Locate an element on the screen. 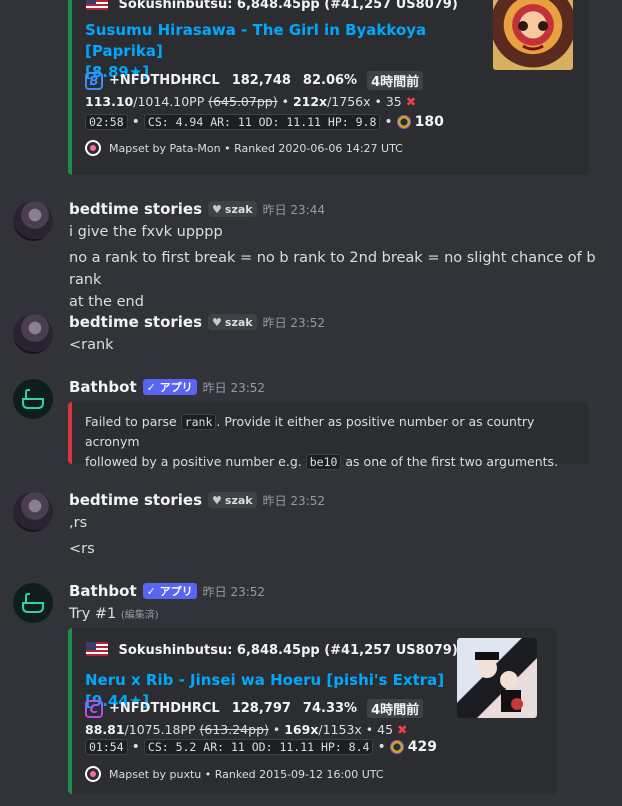 Image resolution: width=622 pixels, height=806 pixels. combo: 212x is located at coordinates (310, 101).